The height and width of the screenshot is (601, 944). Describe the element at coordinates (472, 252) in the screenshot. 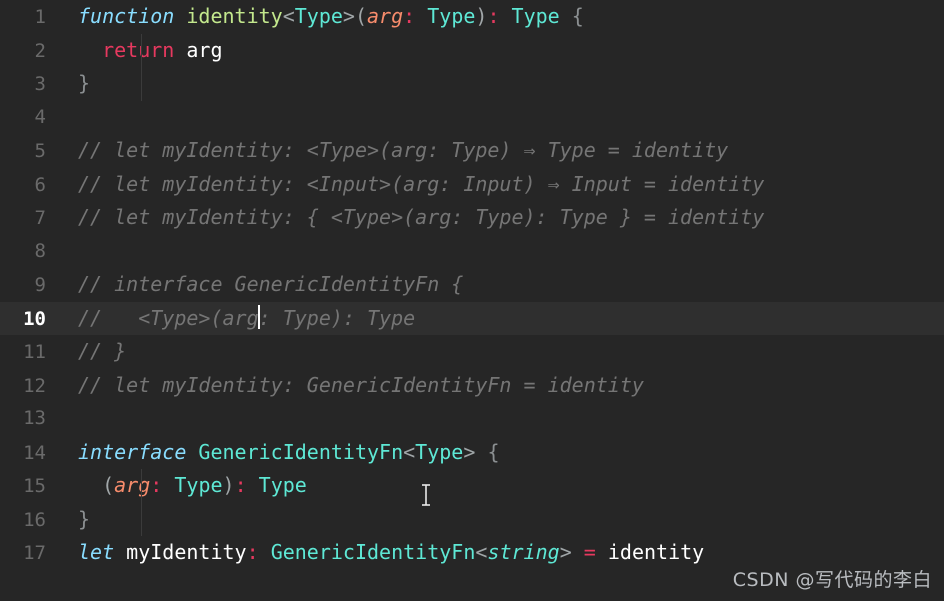

I see `code-line: 8` at that location.